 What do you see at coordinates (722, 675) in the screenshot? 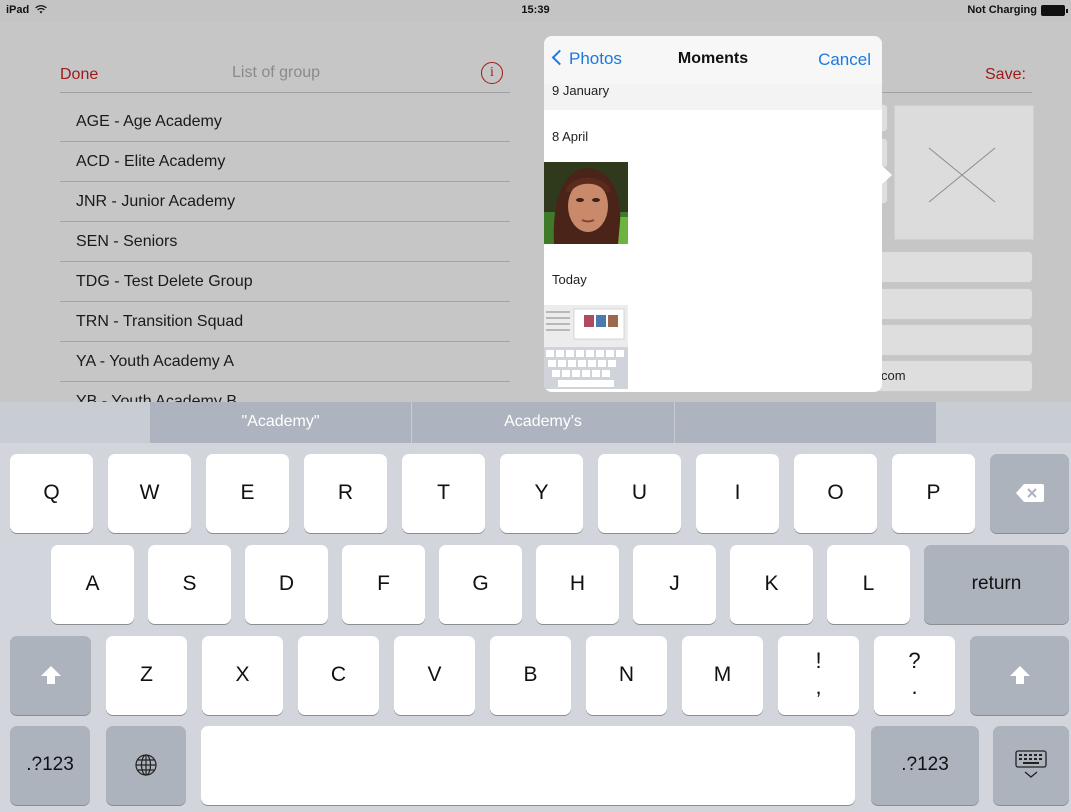
I see `key-m: M` at bounding box center [722, 675].